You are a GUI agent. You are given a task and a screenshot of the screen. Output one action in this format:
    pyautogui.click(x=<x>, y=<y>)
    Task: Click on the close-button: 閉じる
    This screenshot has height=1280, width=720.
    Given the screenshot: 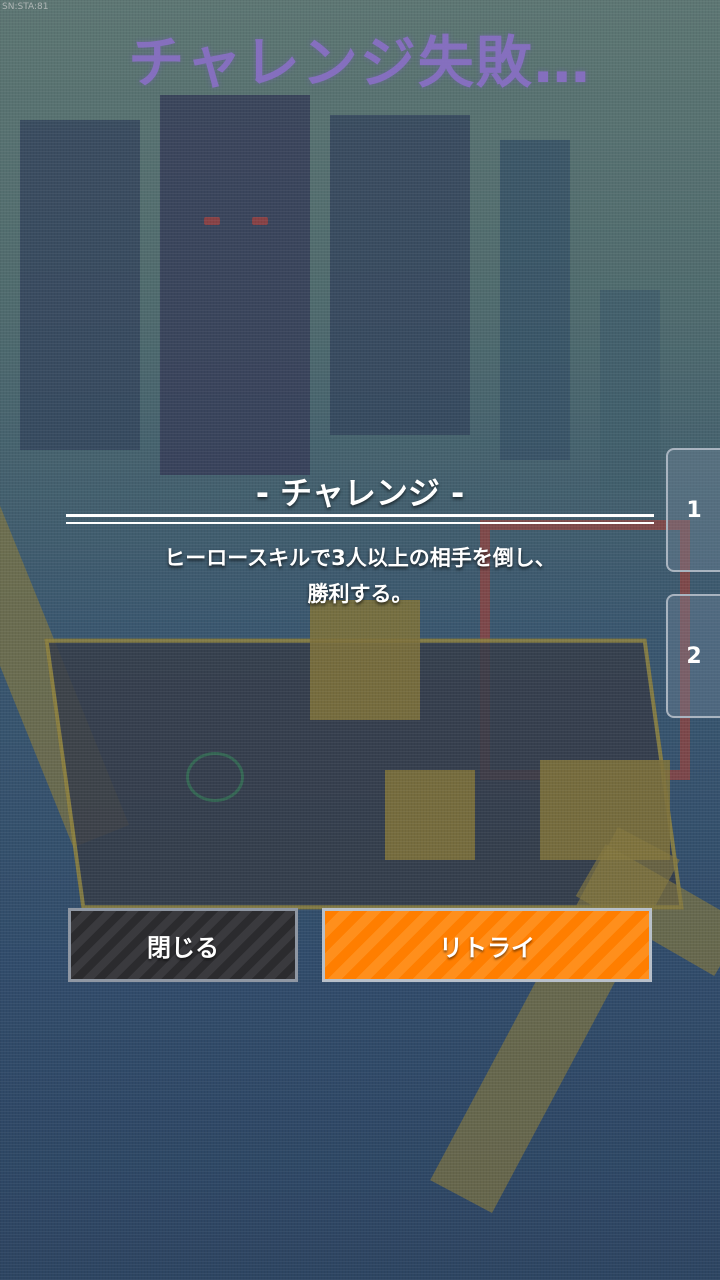 What is the action you would take?
    pyautogui.click(x=183, y=945)
    